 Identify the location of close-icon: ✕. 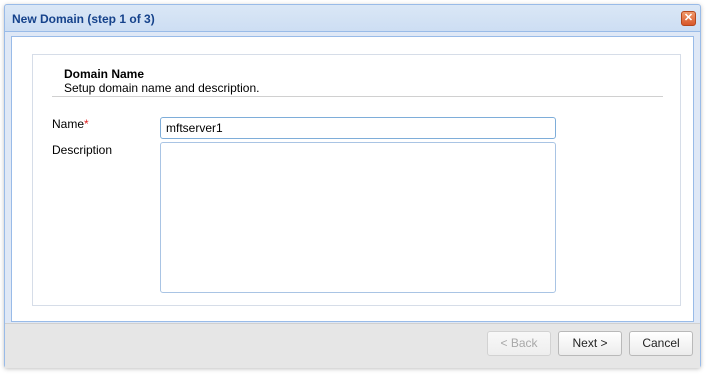
(688, 18).